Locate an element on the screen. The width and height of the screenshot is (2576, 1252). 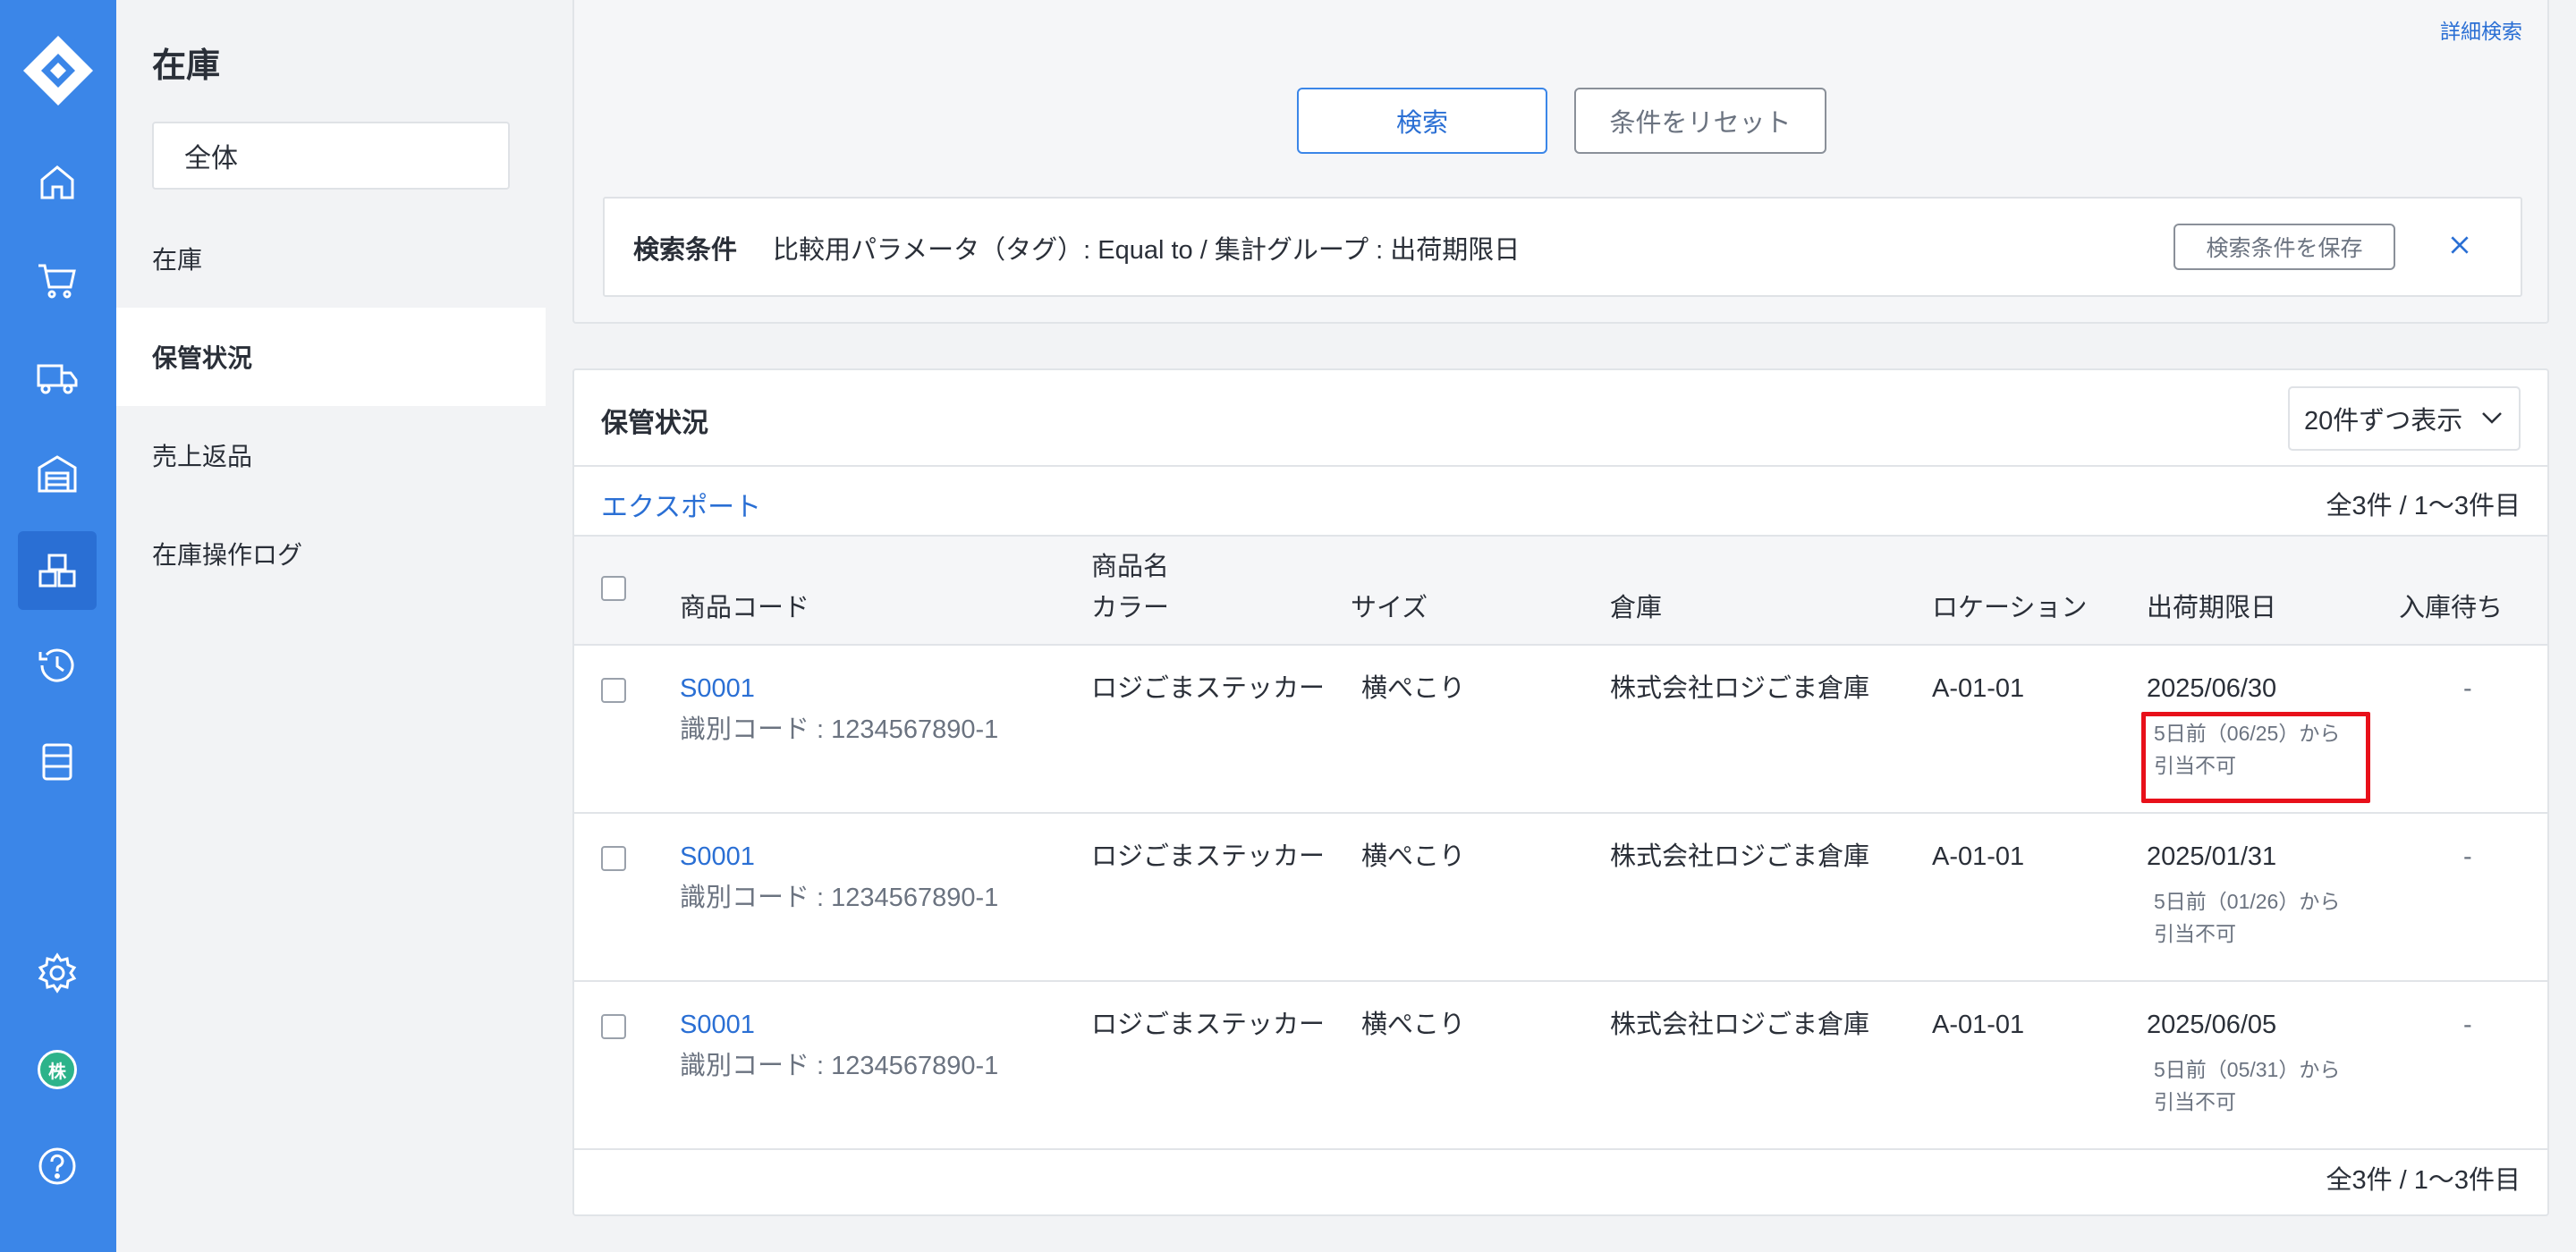
footer-result-count: 全3件 / 1〜3件目 is located at coordinates (2423, 1180).